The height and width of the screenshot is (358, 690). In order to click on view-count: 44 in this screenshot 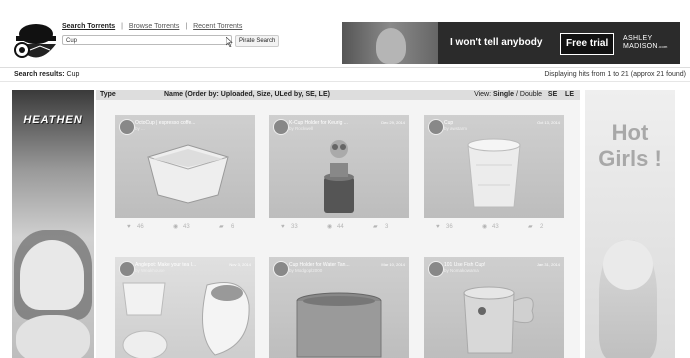, I will do `click(340, 227)`.